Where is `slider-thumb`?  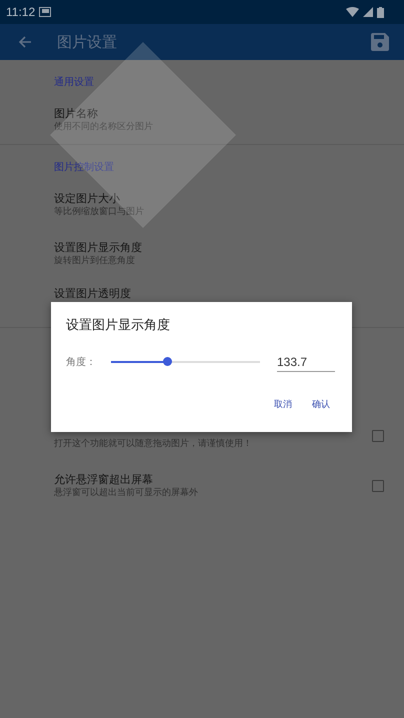
slider-thumb is located at coordinates (167, 361).